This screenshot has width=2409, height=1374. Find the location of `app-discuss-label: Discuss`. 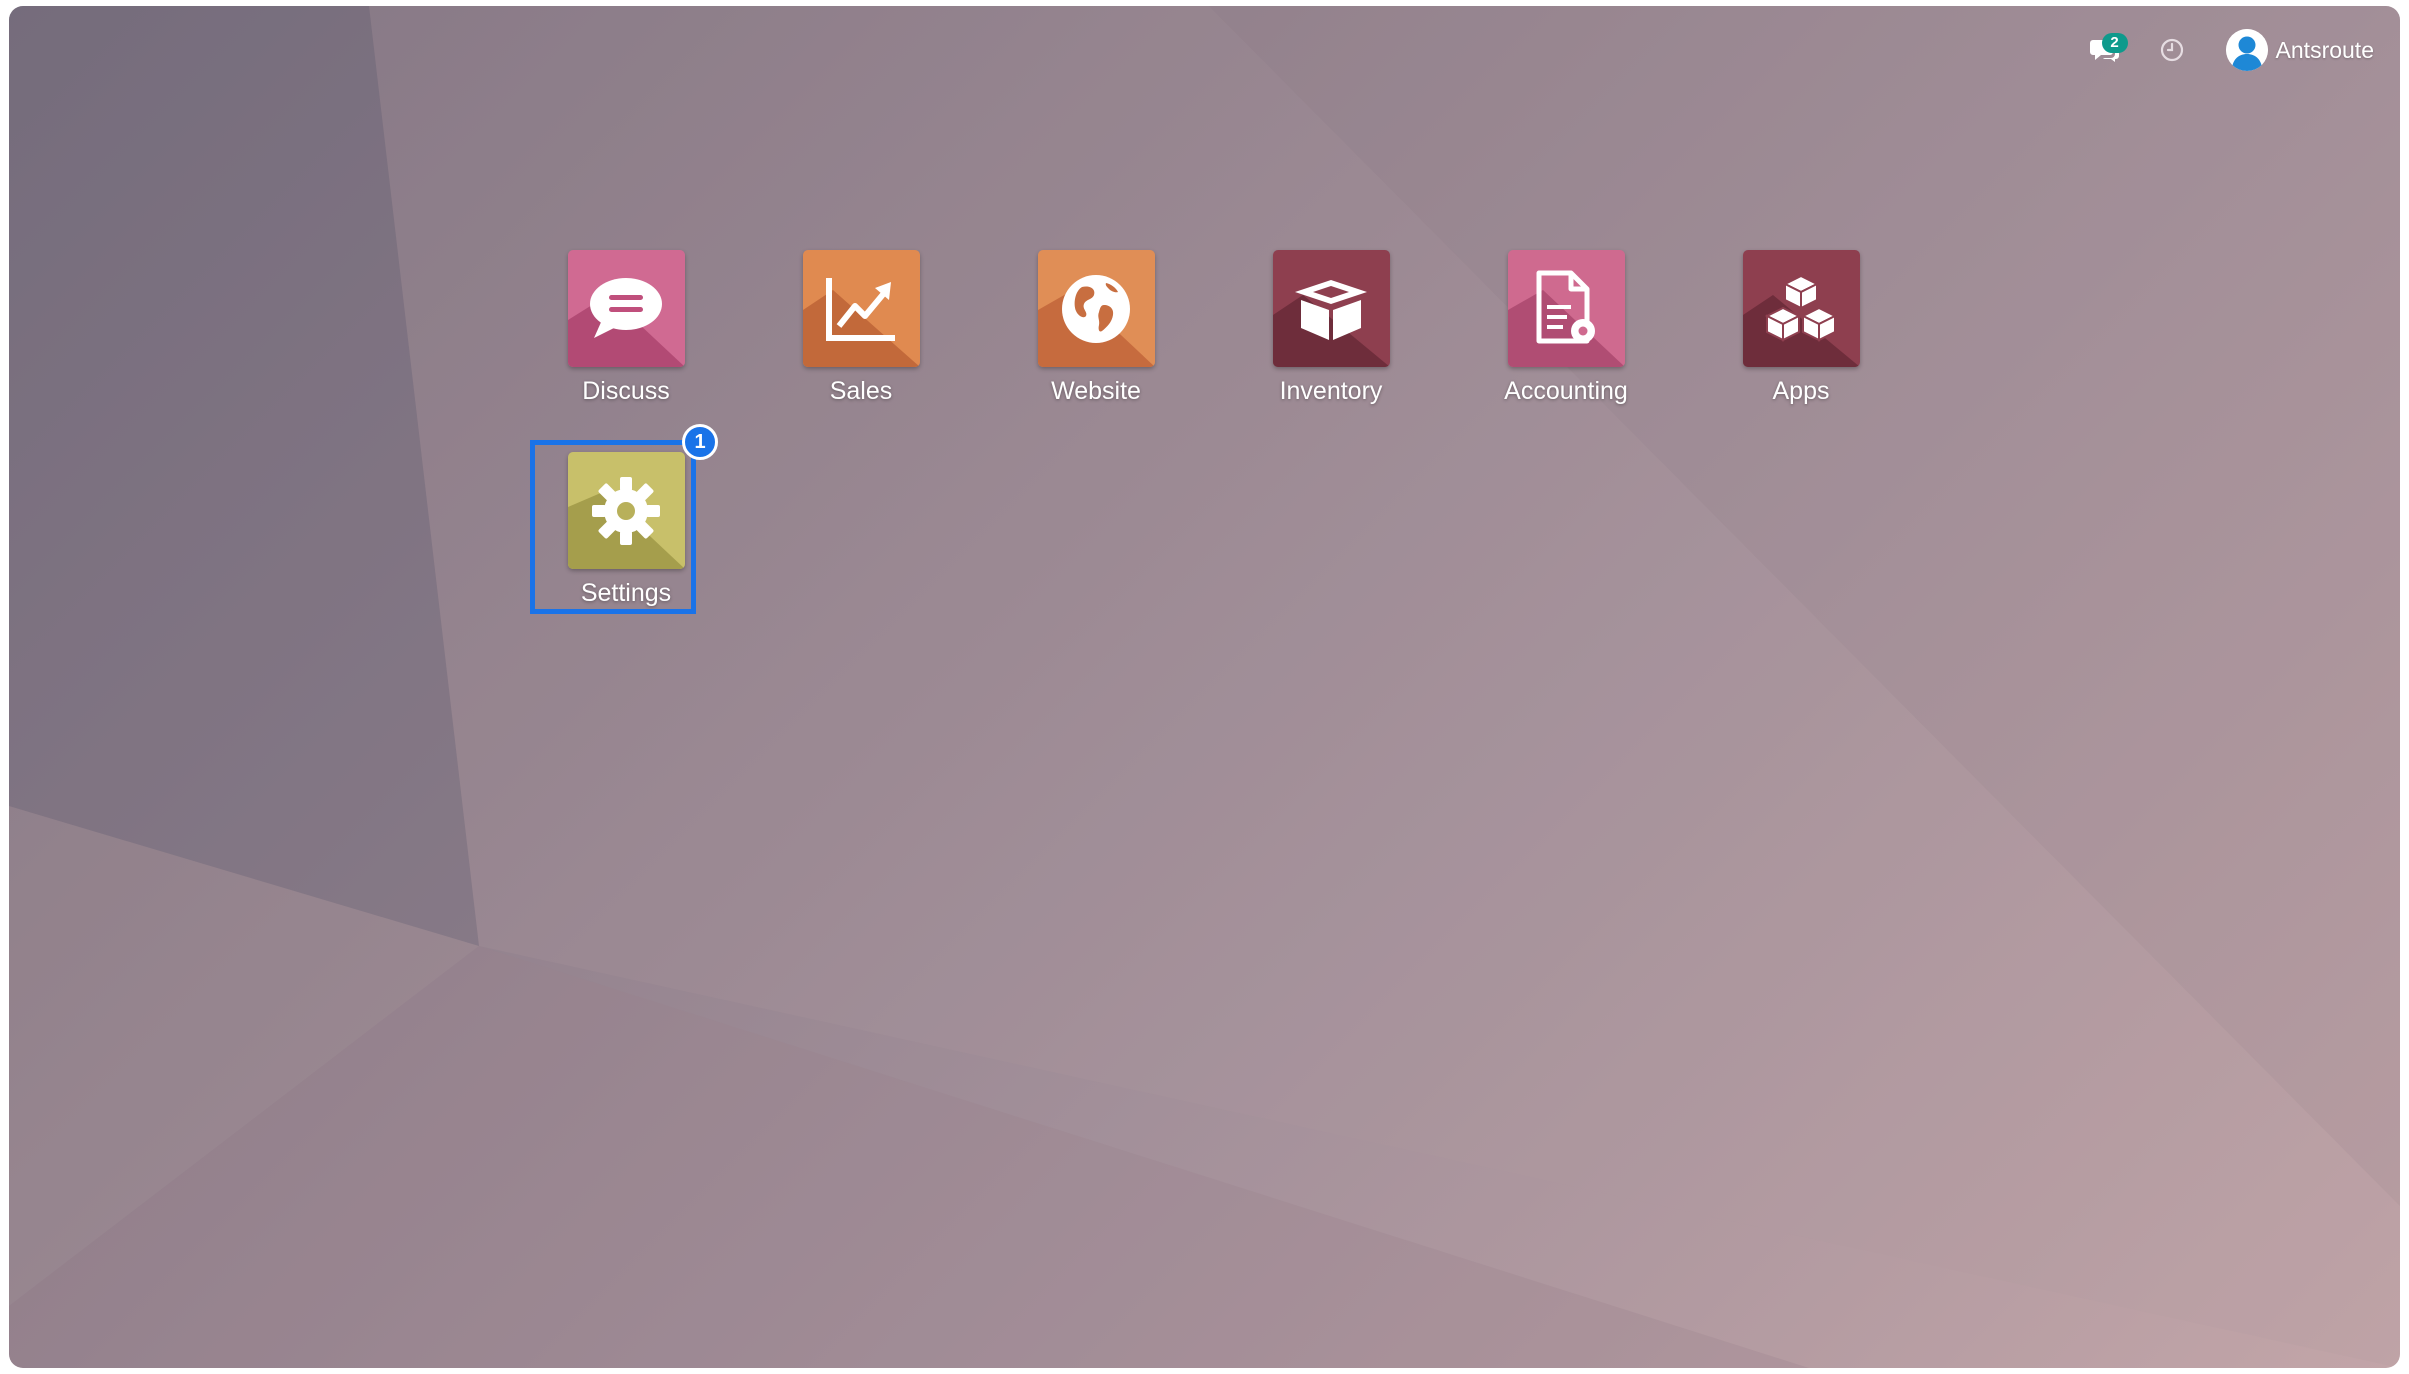

app-discuss-label: Discuss is located at coordinates (626, 391).